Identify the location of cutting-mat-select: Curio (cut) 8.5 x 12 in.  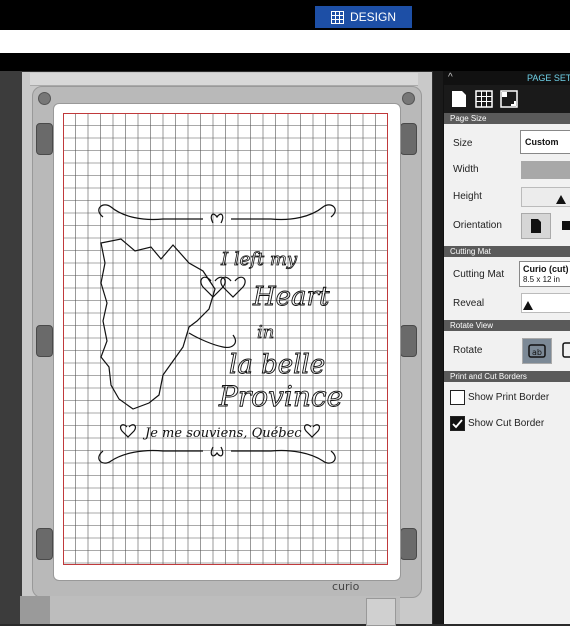
(544, 274).